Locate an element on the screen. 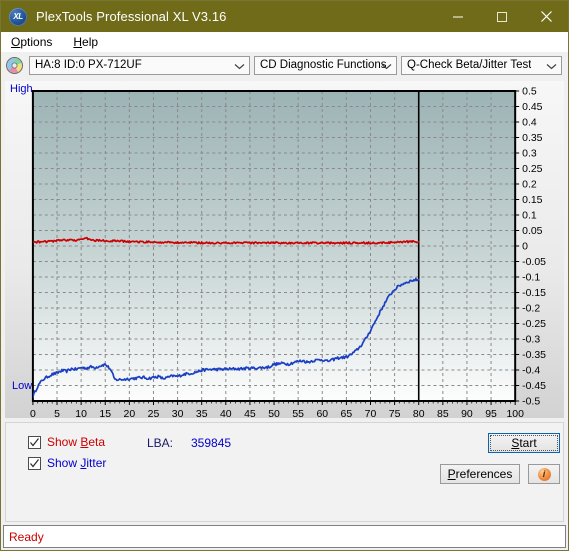 This screenshot has height=551, width=569. svg-text: 65 is located at coordinates (347, 413).